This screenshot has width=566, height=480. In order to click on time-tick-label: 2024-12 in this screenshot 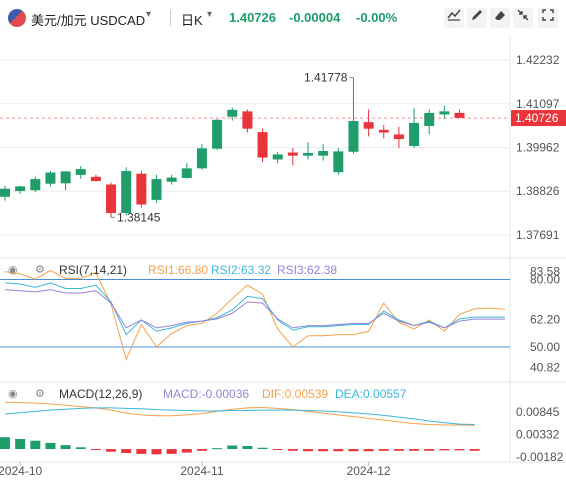, I will do `click(369, 471)`.